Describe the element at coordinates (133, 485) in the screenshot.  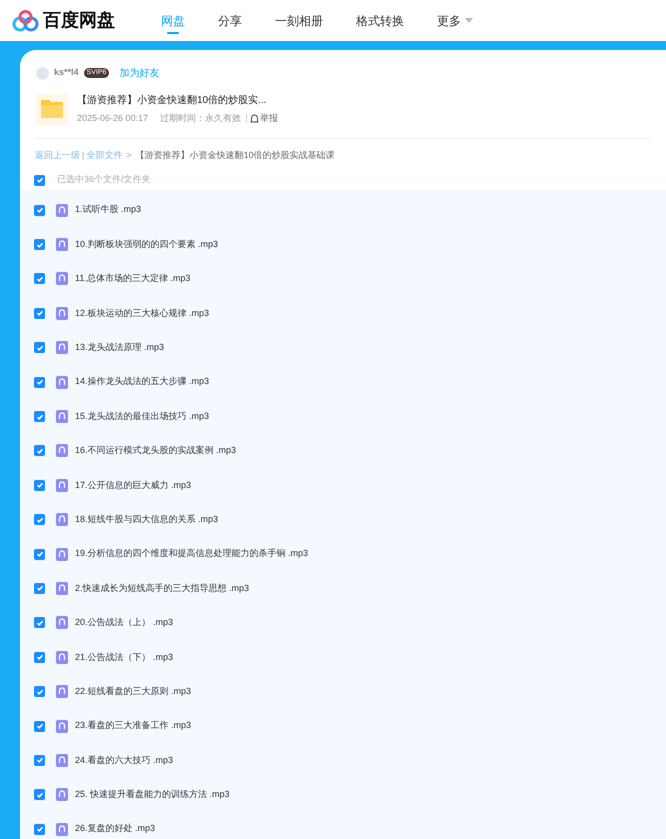
I see `file-name: 17.公开信息的巨大威力 .mp3` at that location.